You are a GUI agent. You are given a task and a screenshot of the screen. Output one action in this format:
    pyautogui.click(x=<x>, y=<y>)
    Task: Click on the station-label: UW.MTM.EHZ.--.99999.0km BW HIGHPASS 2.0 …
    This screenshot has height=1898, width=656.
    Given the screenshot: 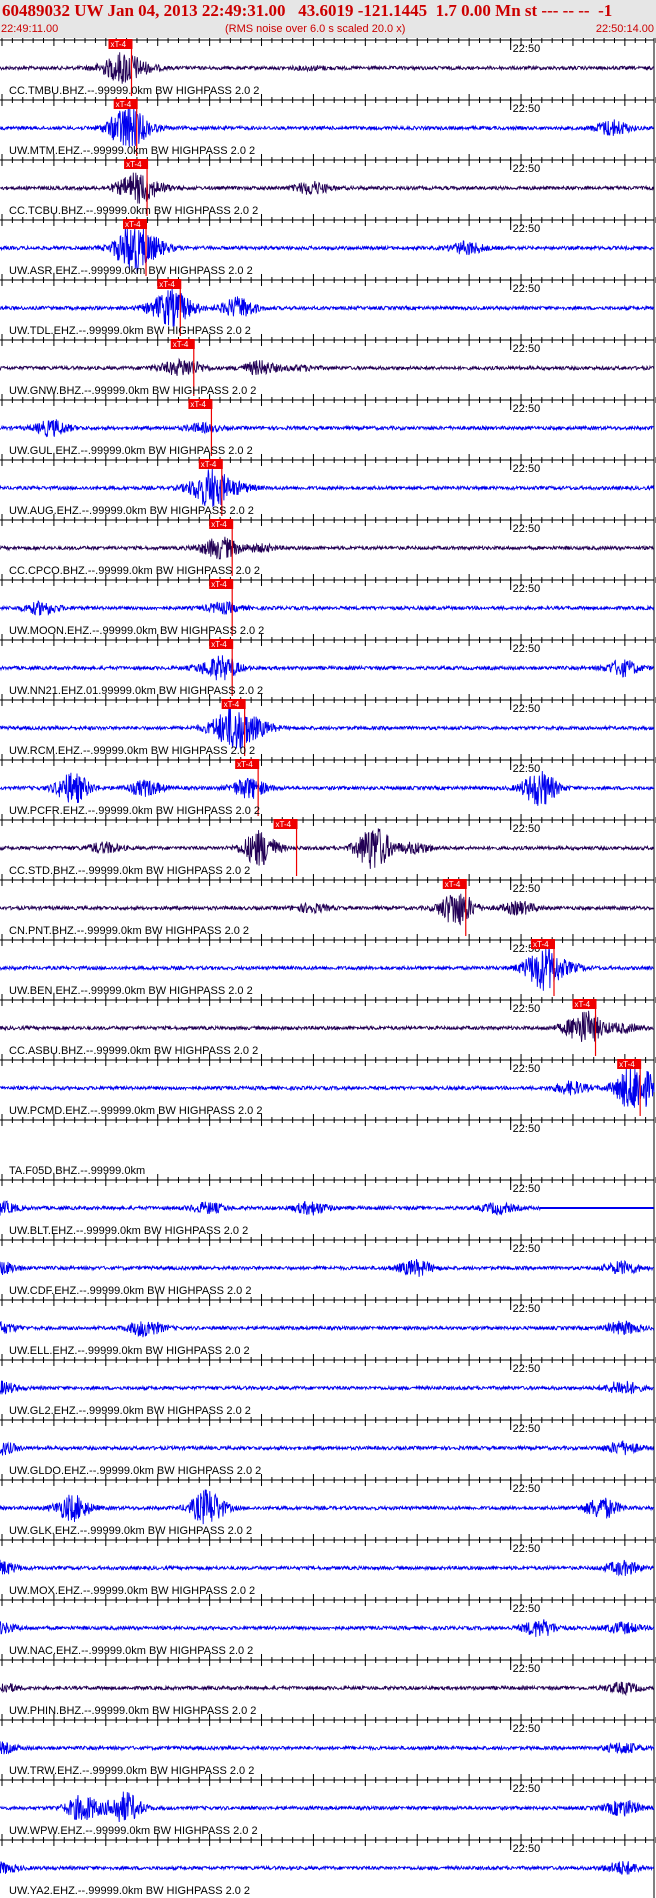 What is the action you would take?
    pyautogui.click(x=132, y=151)
    